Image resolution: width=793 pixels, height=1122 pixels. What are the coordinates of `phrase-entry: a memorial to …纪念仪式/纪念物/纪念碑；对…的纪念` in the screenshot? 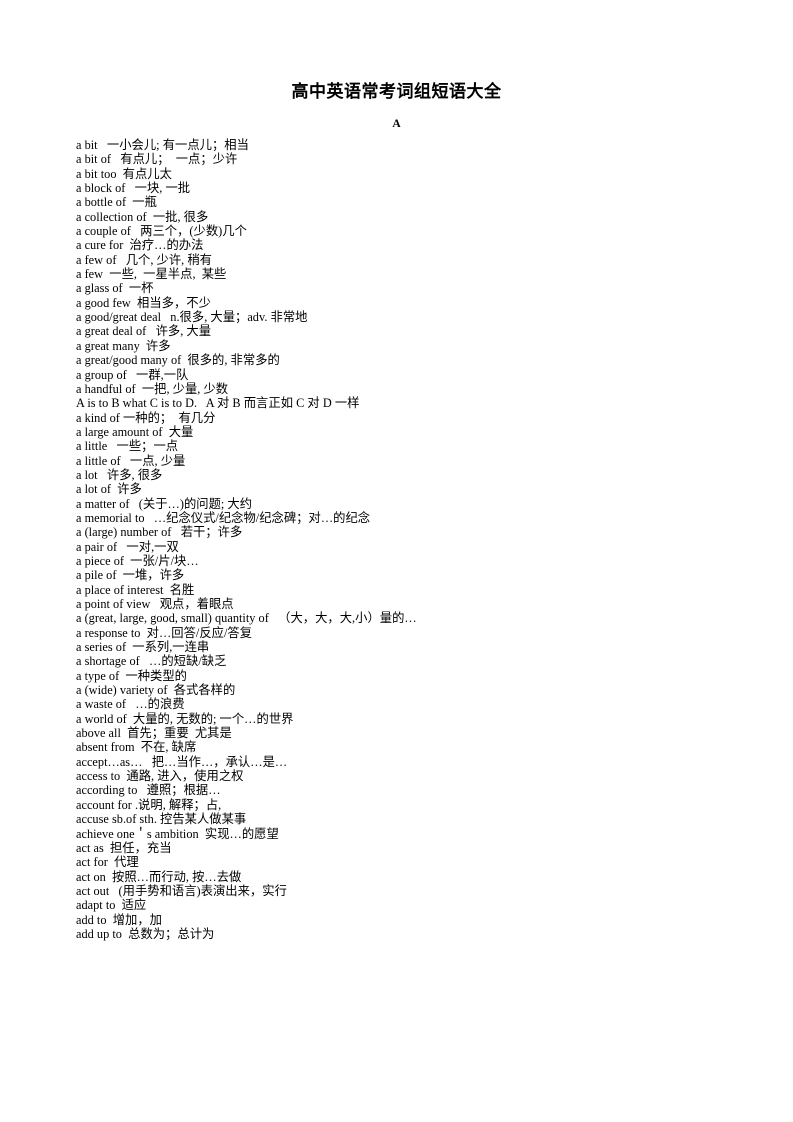 It's located at (223, 517).